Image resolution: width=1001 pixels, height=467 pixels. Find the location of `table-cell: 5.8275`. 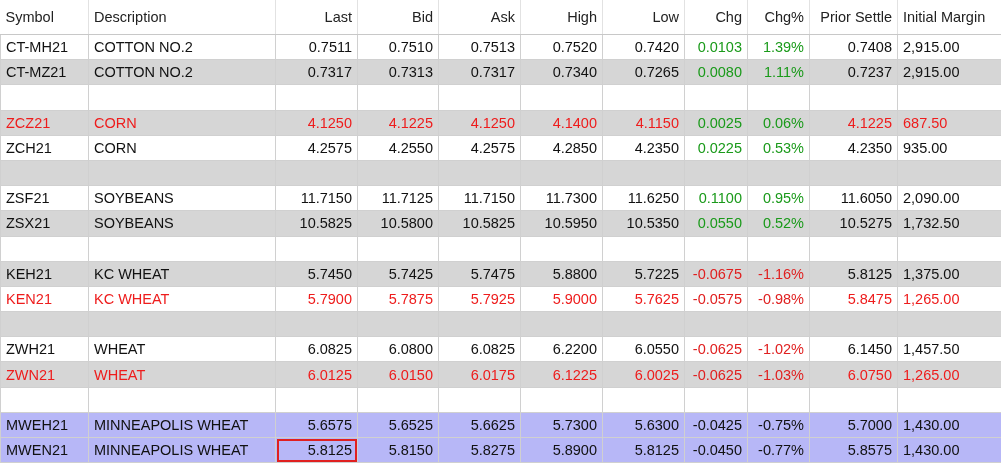

table-cell: 5.8275 is located at coordinates (479, 450).